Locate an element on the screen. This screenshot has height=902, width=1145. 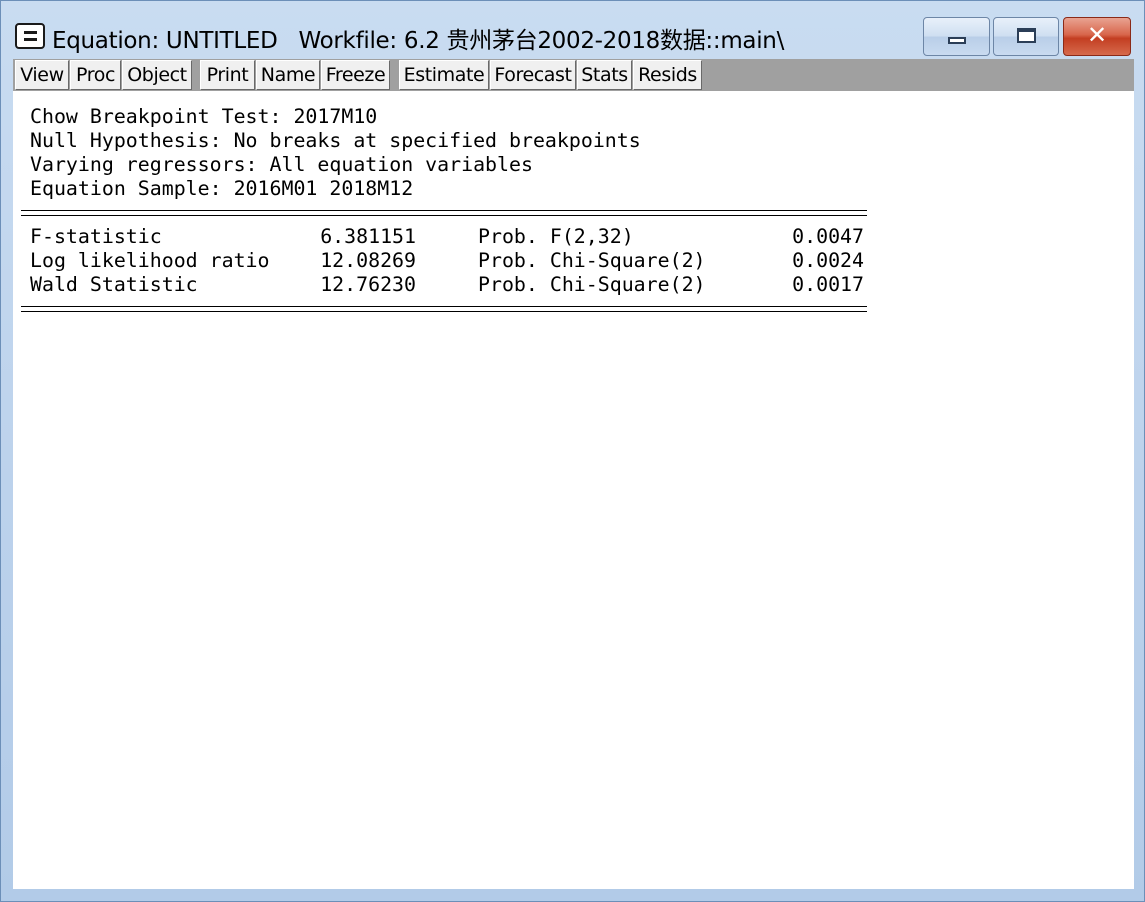
toolbar-resids-button: Resids is located at coordinates (667, 75).